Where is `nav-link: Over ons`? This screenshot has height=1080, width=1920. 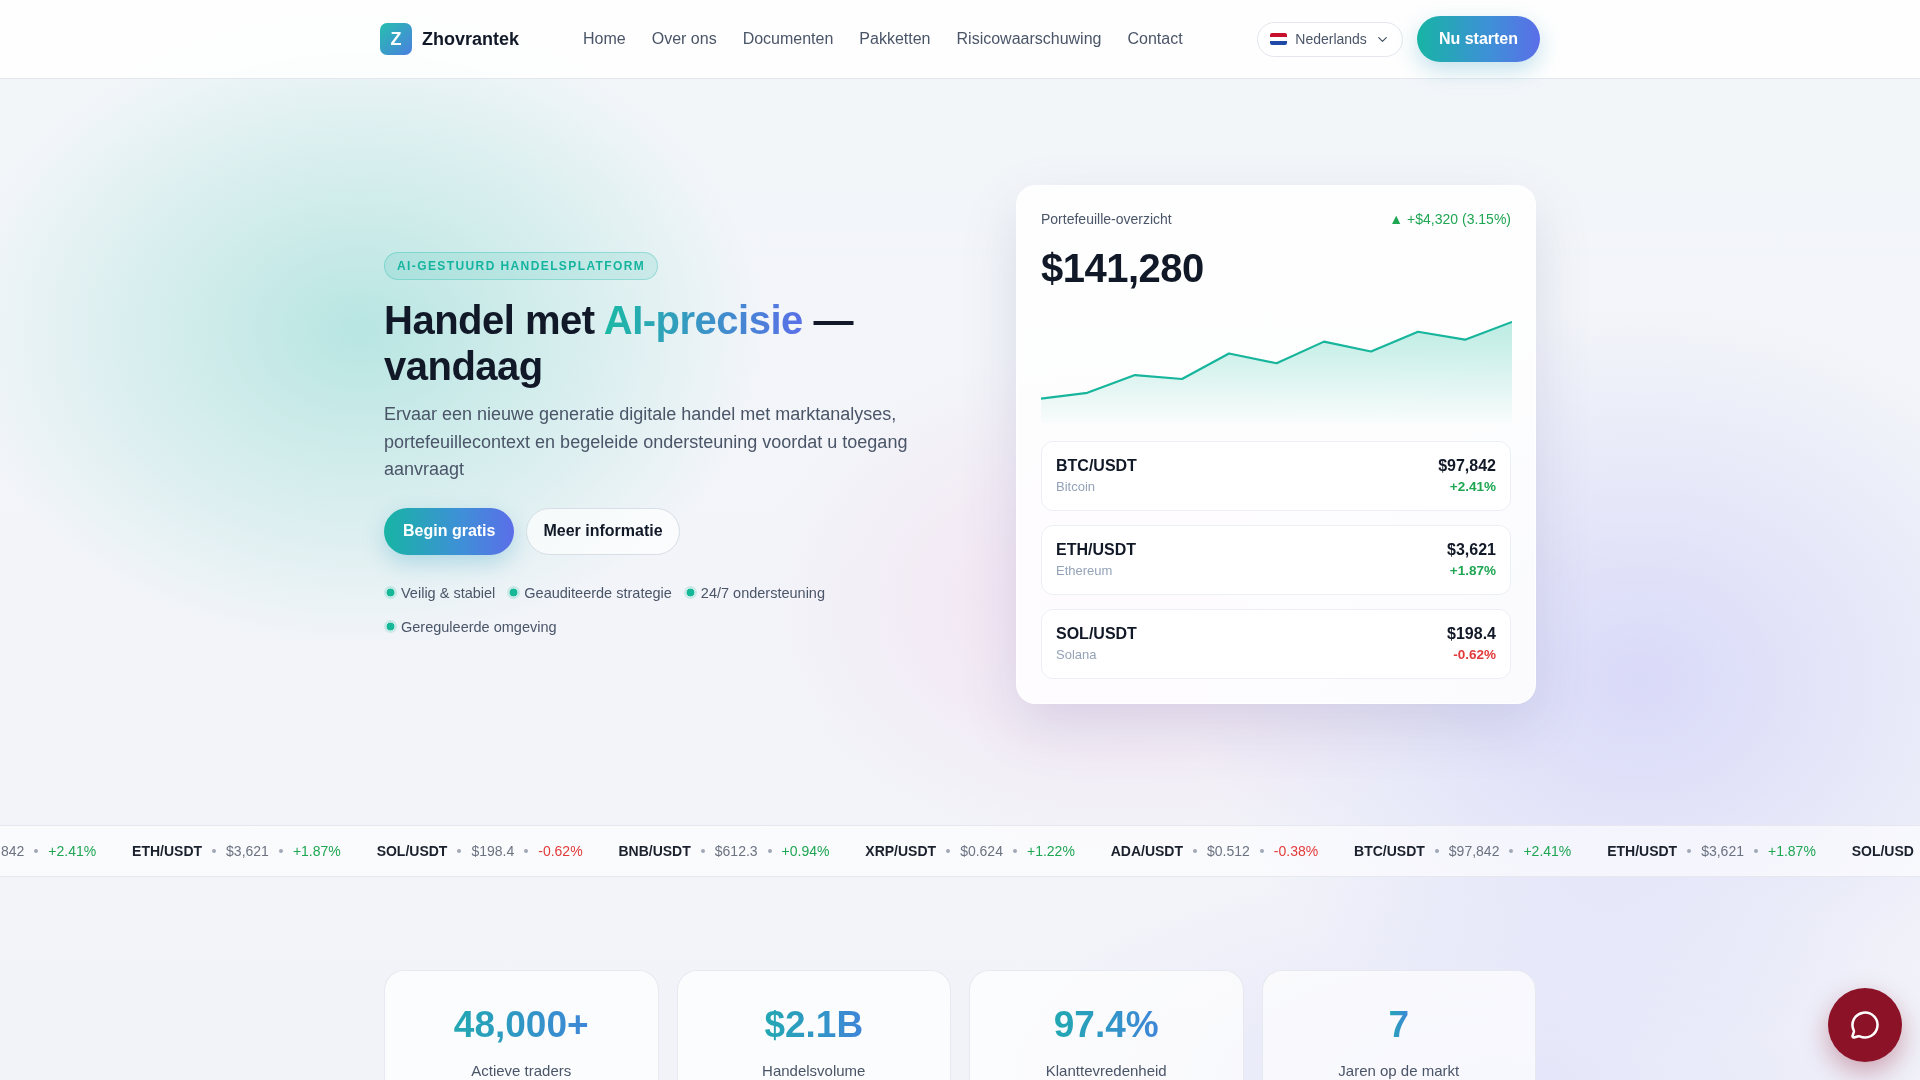 nav-link: Over ons is located at coordinates (684, 39).